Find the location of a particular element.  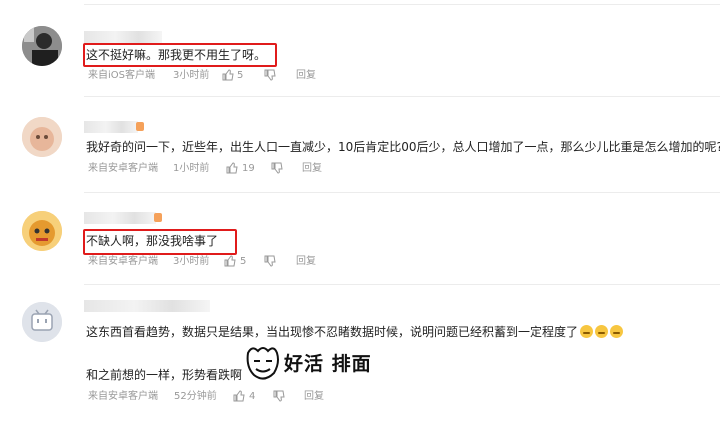

comment-source: 来自iOS客户端 is located at coordinates (121, 75).